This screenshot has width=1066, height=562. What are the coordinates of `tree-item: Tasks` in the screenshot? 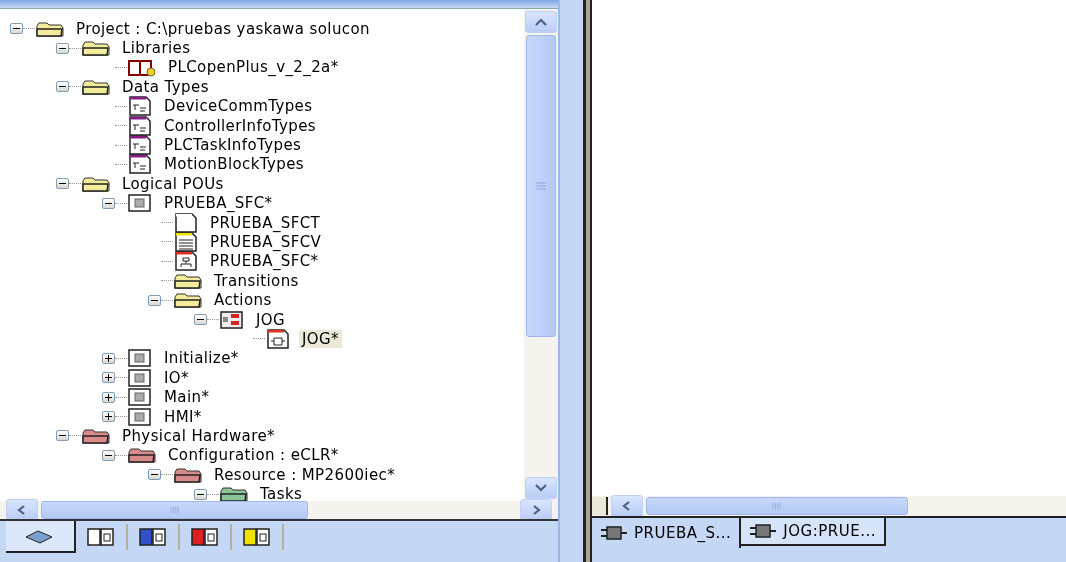 It's located at (281, 493).